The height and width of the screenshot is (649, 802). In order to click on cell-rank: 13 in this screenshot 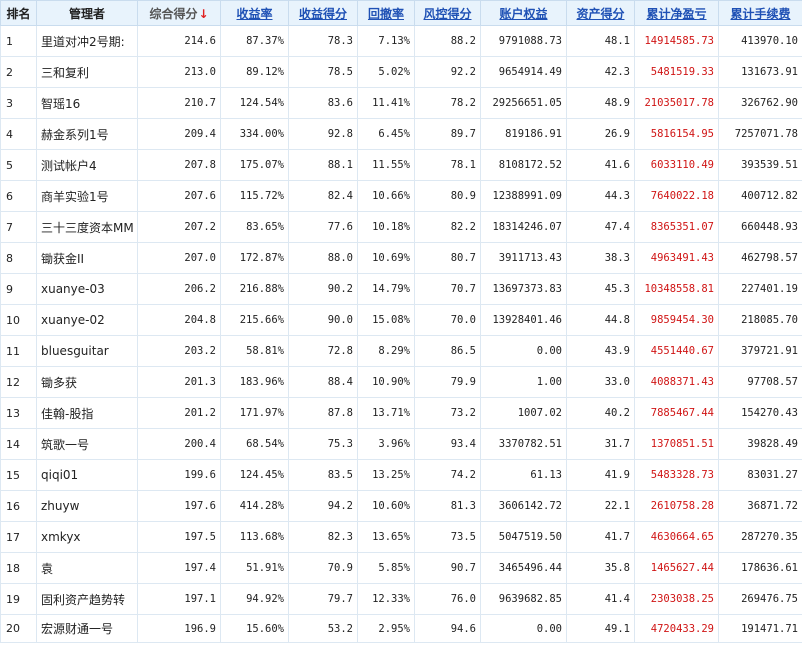, I will do `click(18, 413)`.